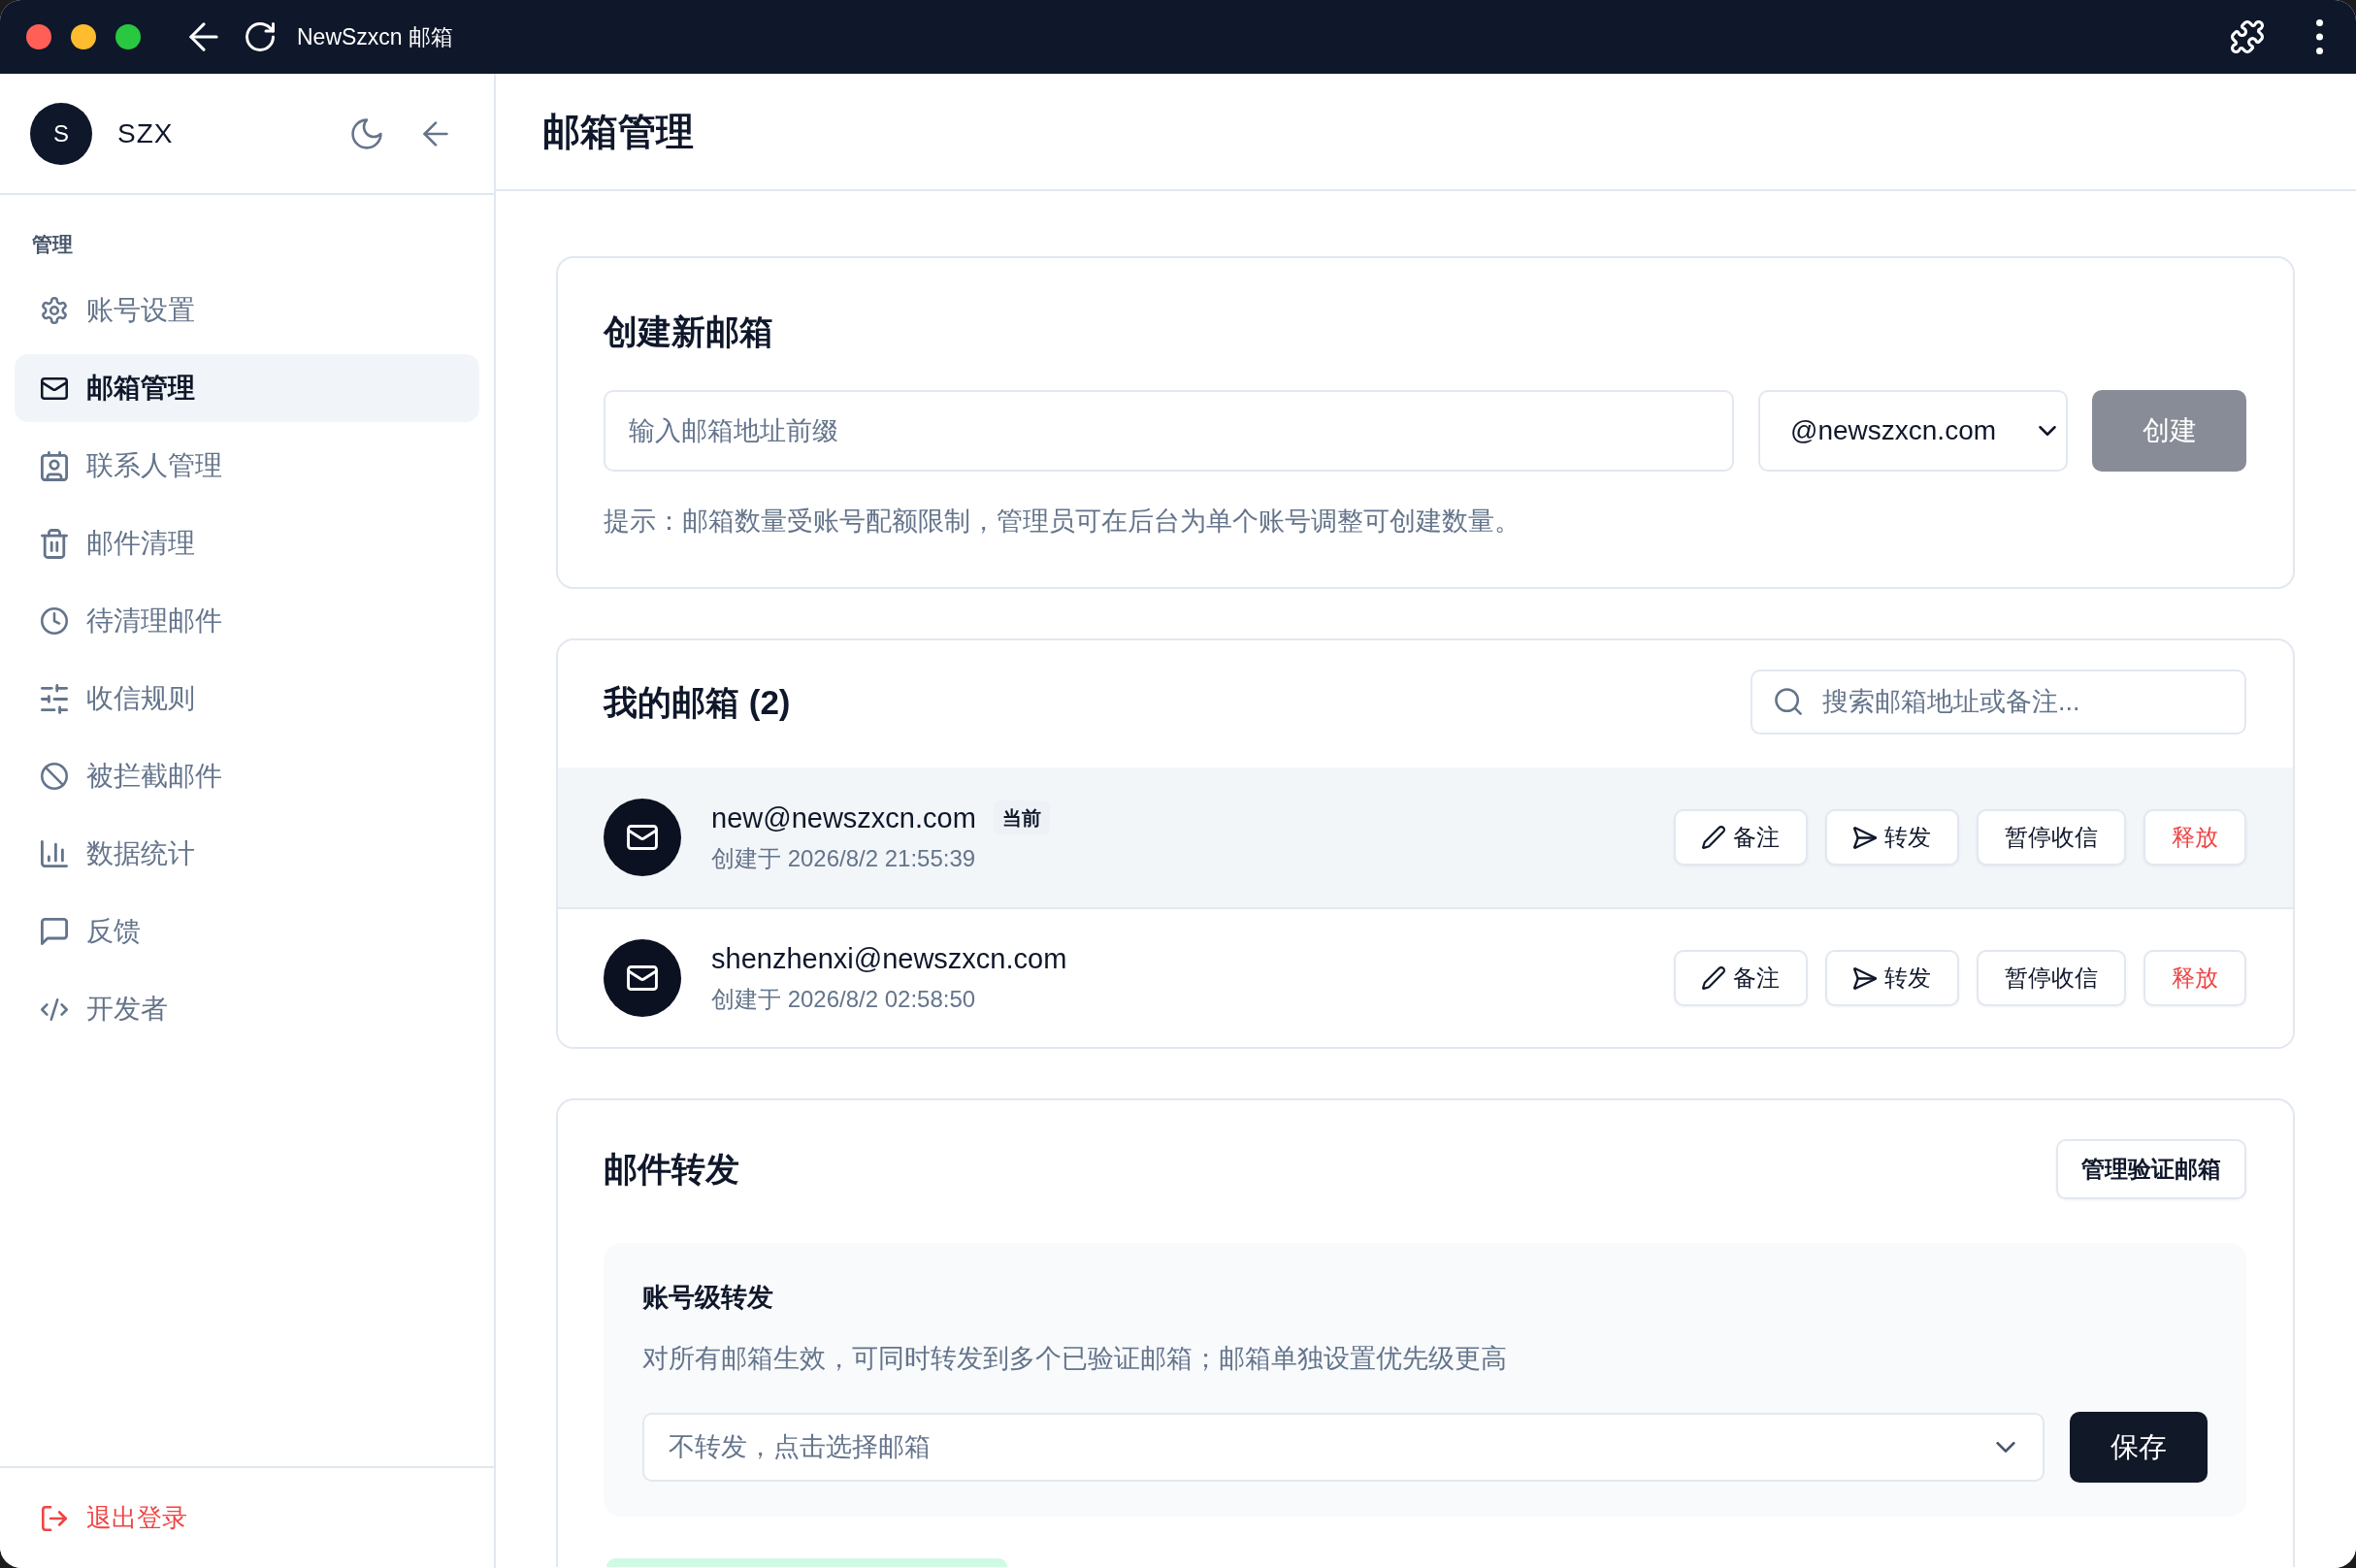 This screenshot has width=2356, height=1568. Describe the element at coordinates (61, 133) in the screenshot. I see `user-avatar: S` at that location.